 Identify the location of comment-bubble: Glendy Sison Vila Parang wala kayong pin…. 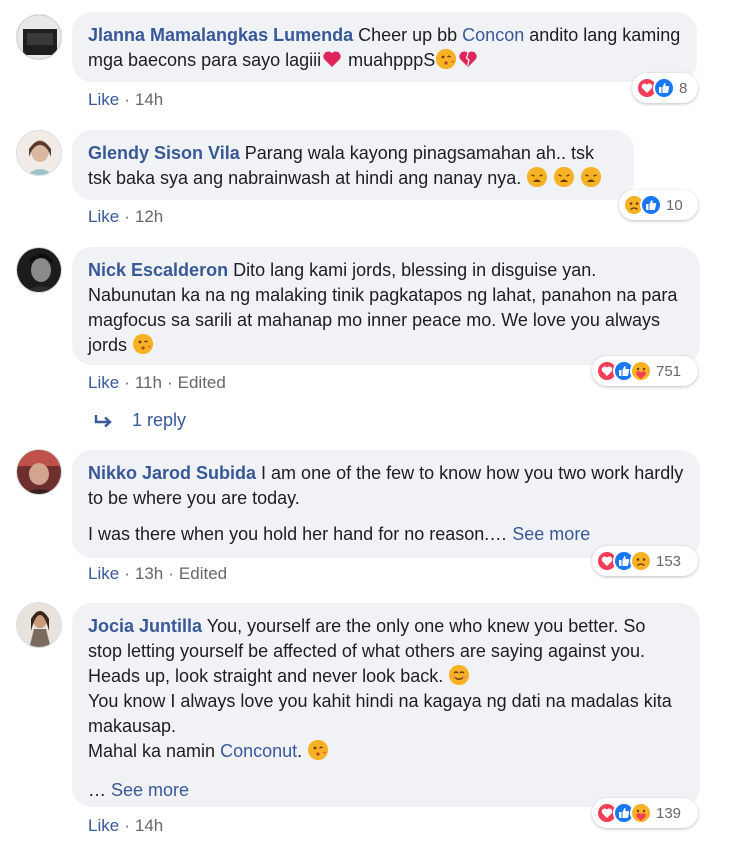
(353, 165).